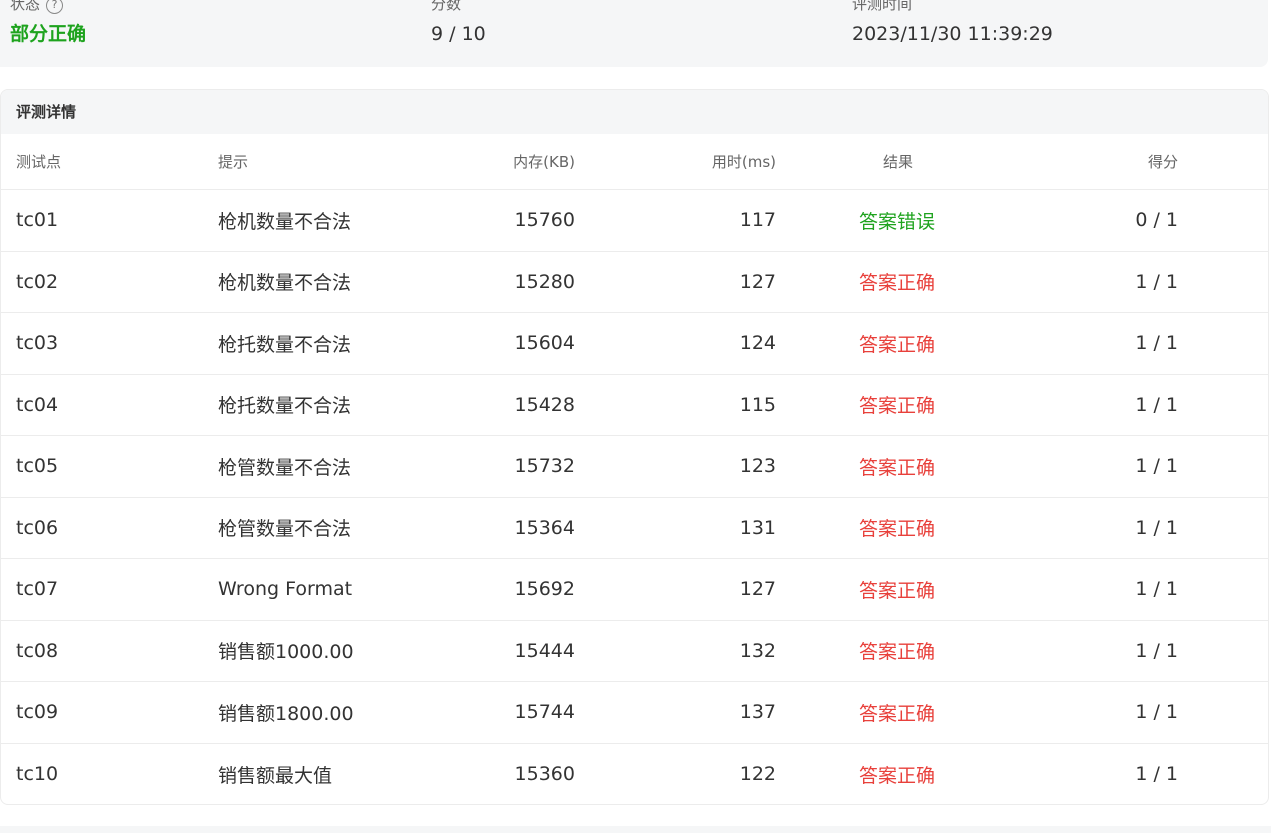 Image resolution: width=1271 pixels, height=833 pixels. What do you see at coordinates (48, 34) in the screenshot?
I see `status-value: 部分正确` at bounding box center [48, 34].